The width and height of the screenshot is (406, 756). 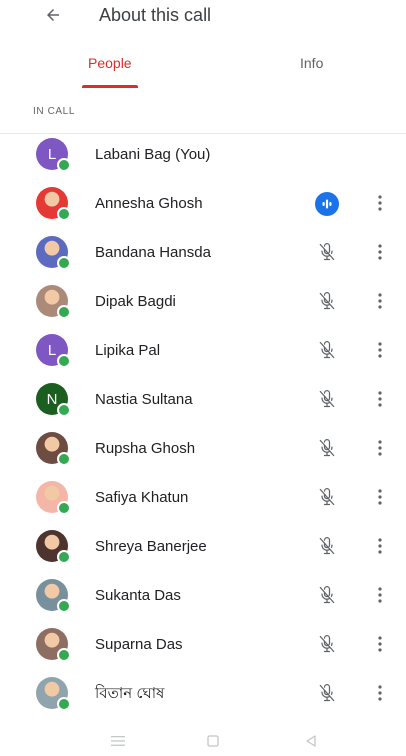 I want to click on tab-indicator, so click(x=110, y=86).